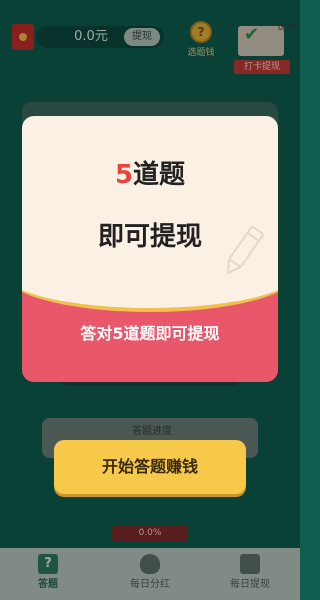 This screenshot has height=600, width=320. I want to click on headline-text: 道题, so click(159, 175).